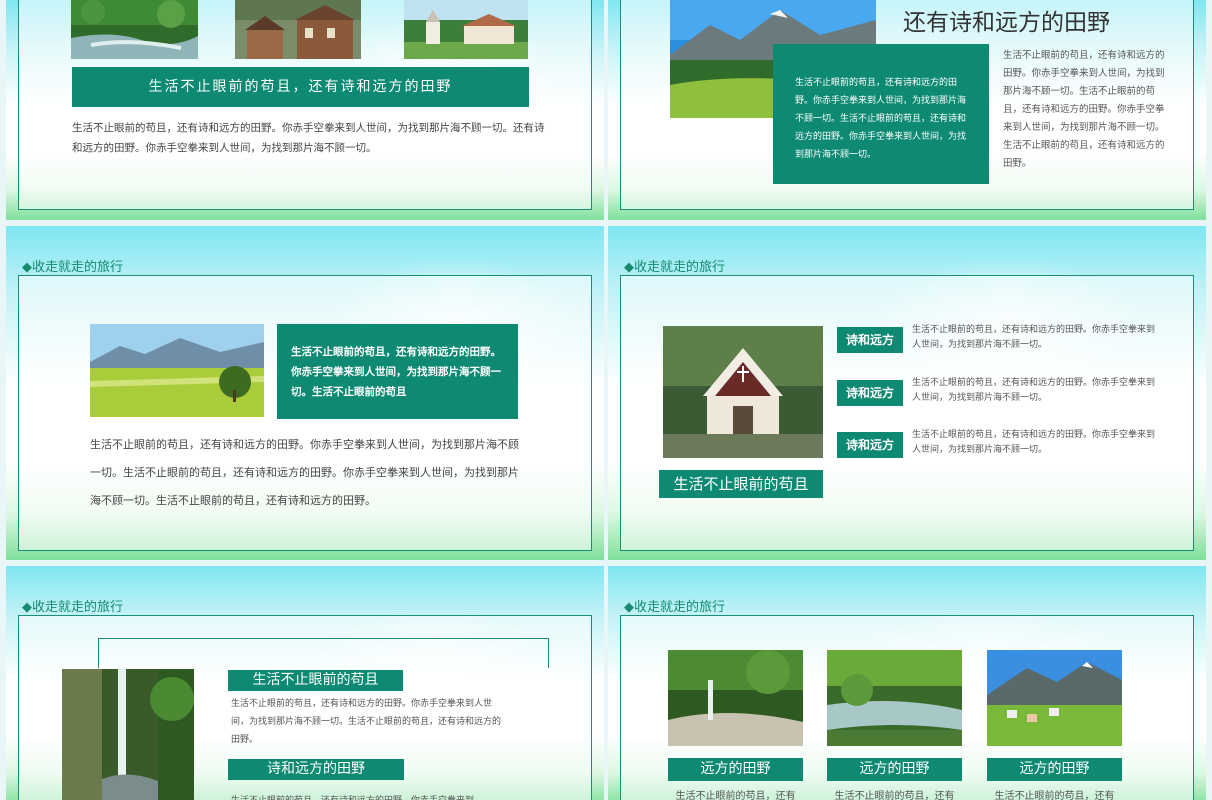  I want to click on slide-2-title: 还有诗和远方的田野, so click(1006, 23).